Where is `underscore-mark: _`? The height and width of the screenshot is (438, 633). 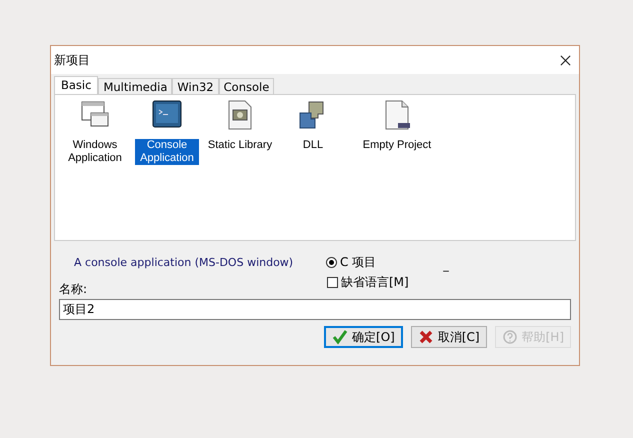
underscore-mark: _ is located at coordinates (446, 265).